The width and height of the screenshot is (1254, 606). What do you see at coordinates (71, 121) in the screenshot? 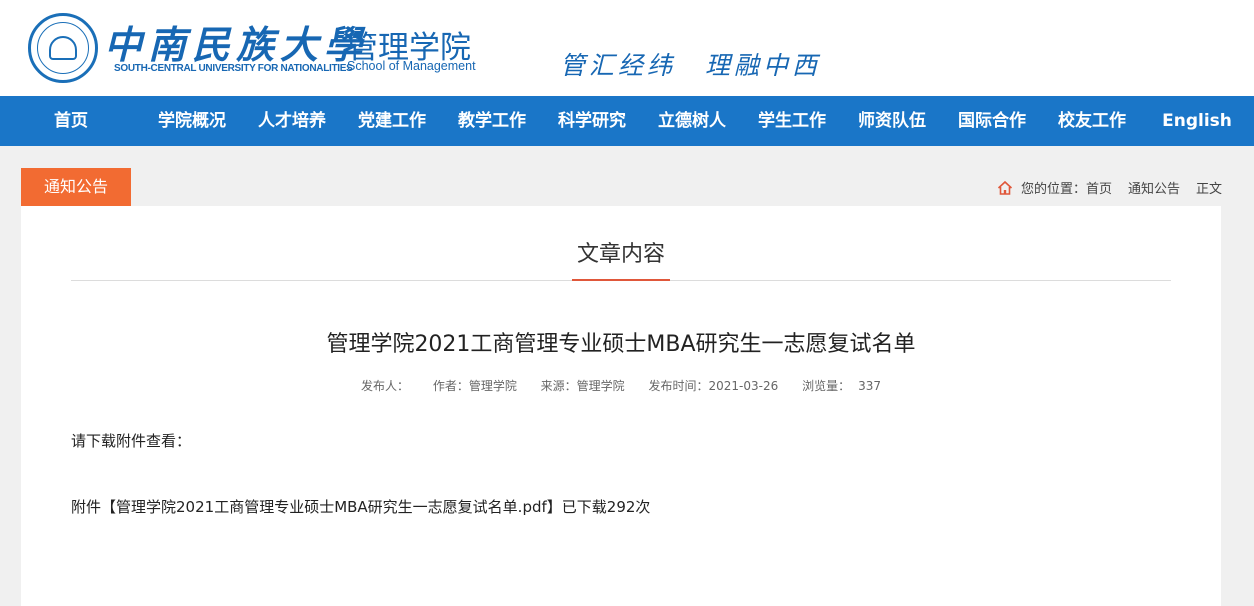
I see `nav-item-home: 首页` at bounding box center [71, 121].